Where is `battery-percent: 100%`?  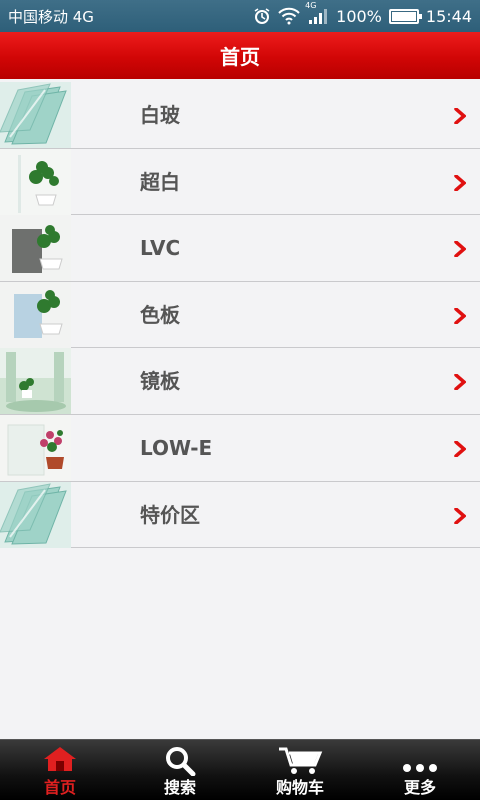
battery-percent: 100% is located at coordinates (359, 16).